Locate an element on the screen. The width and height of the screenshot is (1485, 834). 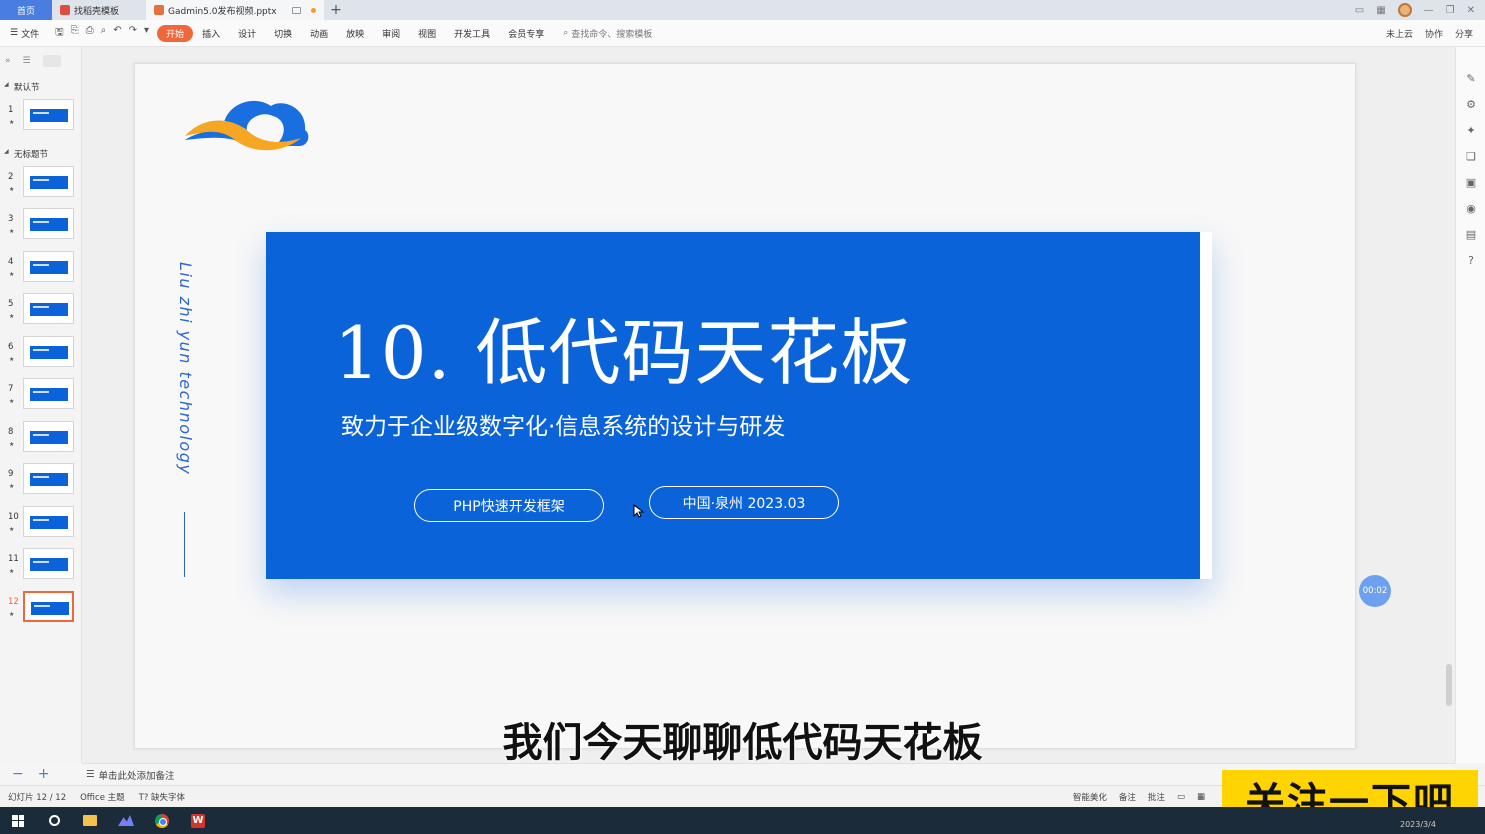
missing-font-button: T? 缺失字体 is located at coordinates (162, 797).